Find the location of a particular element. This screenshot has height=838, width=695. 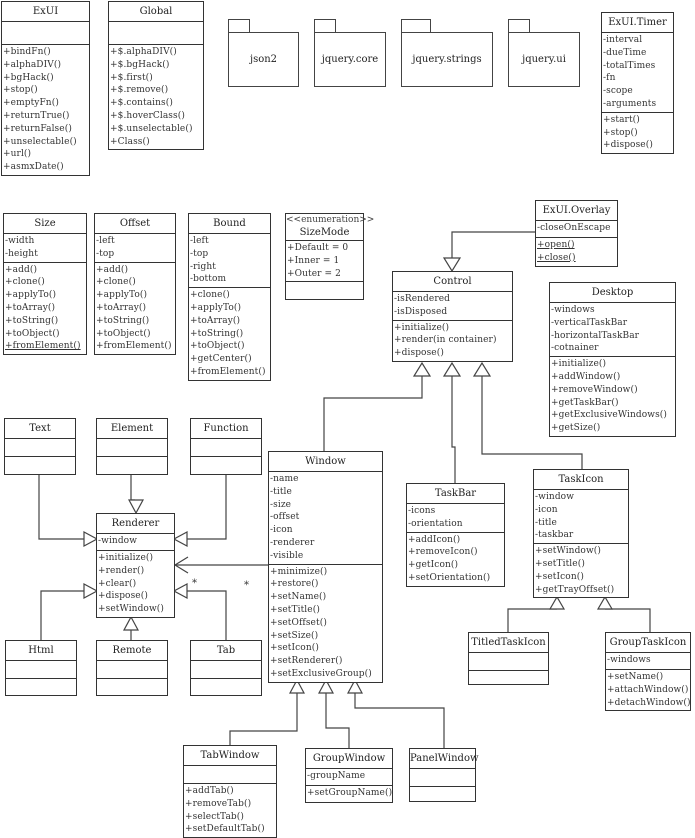

method: +setTitle() is located at coordinates (295, 609).